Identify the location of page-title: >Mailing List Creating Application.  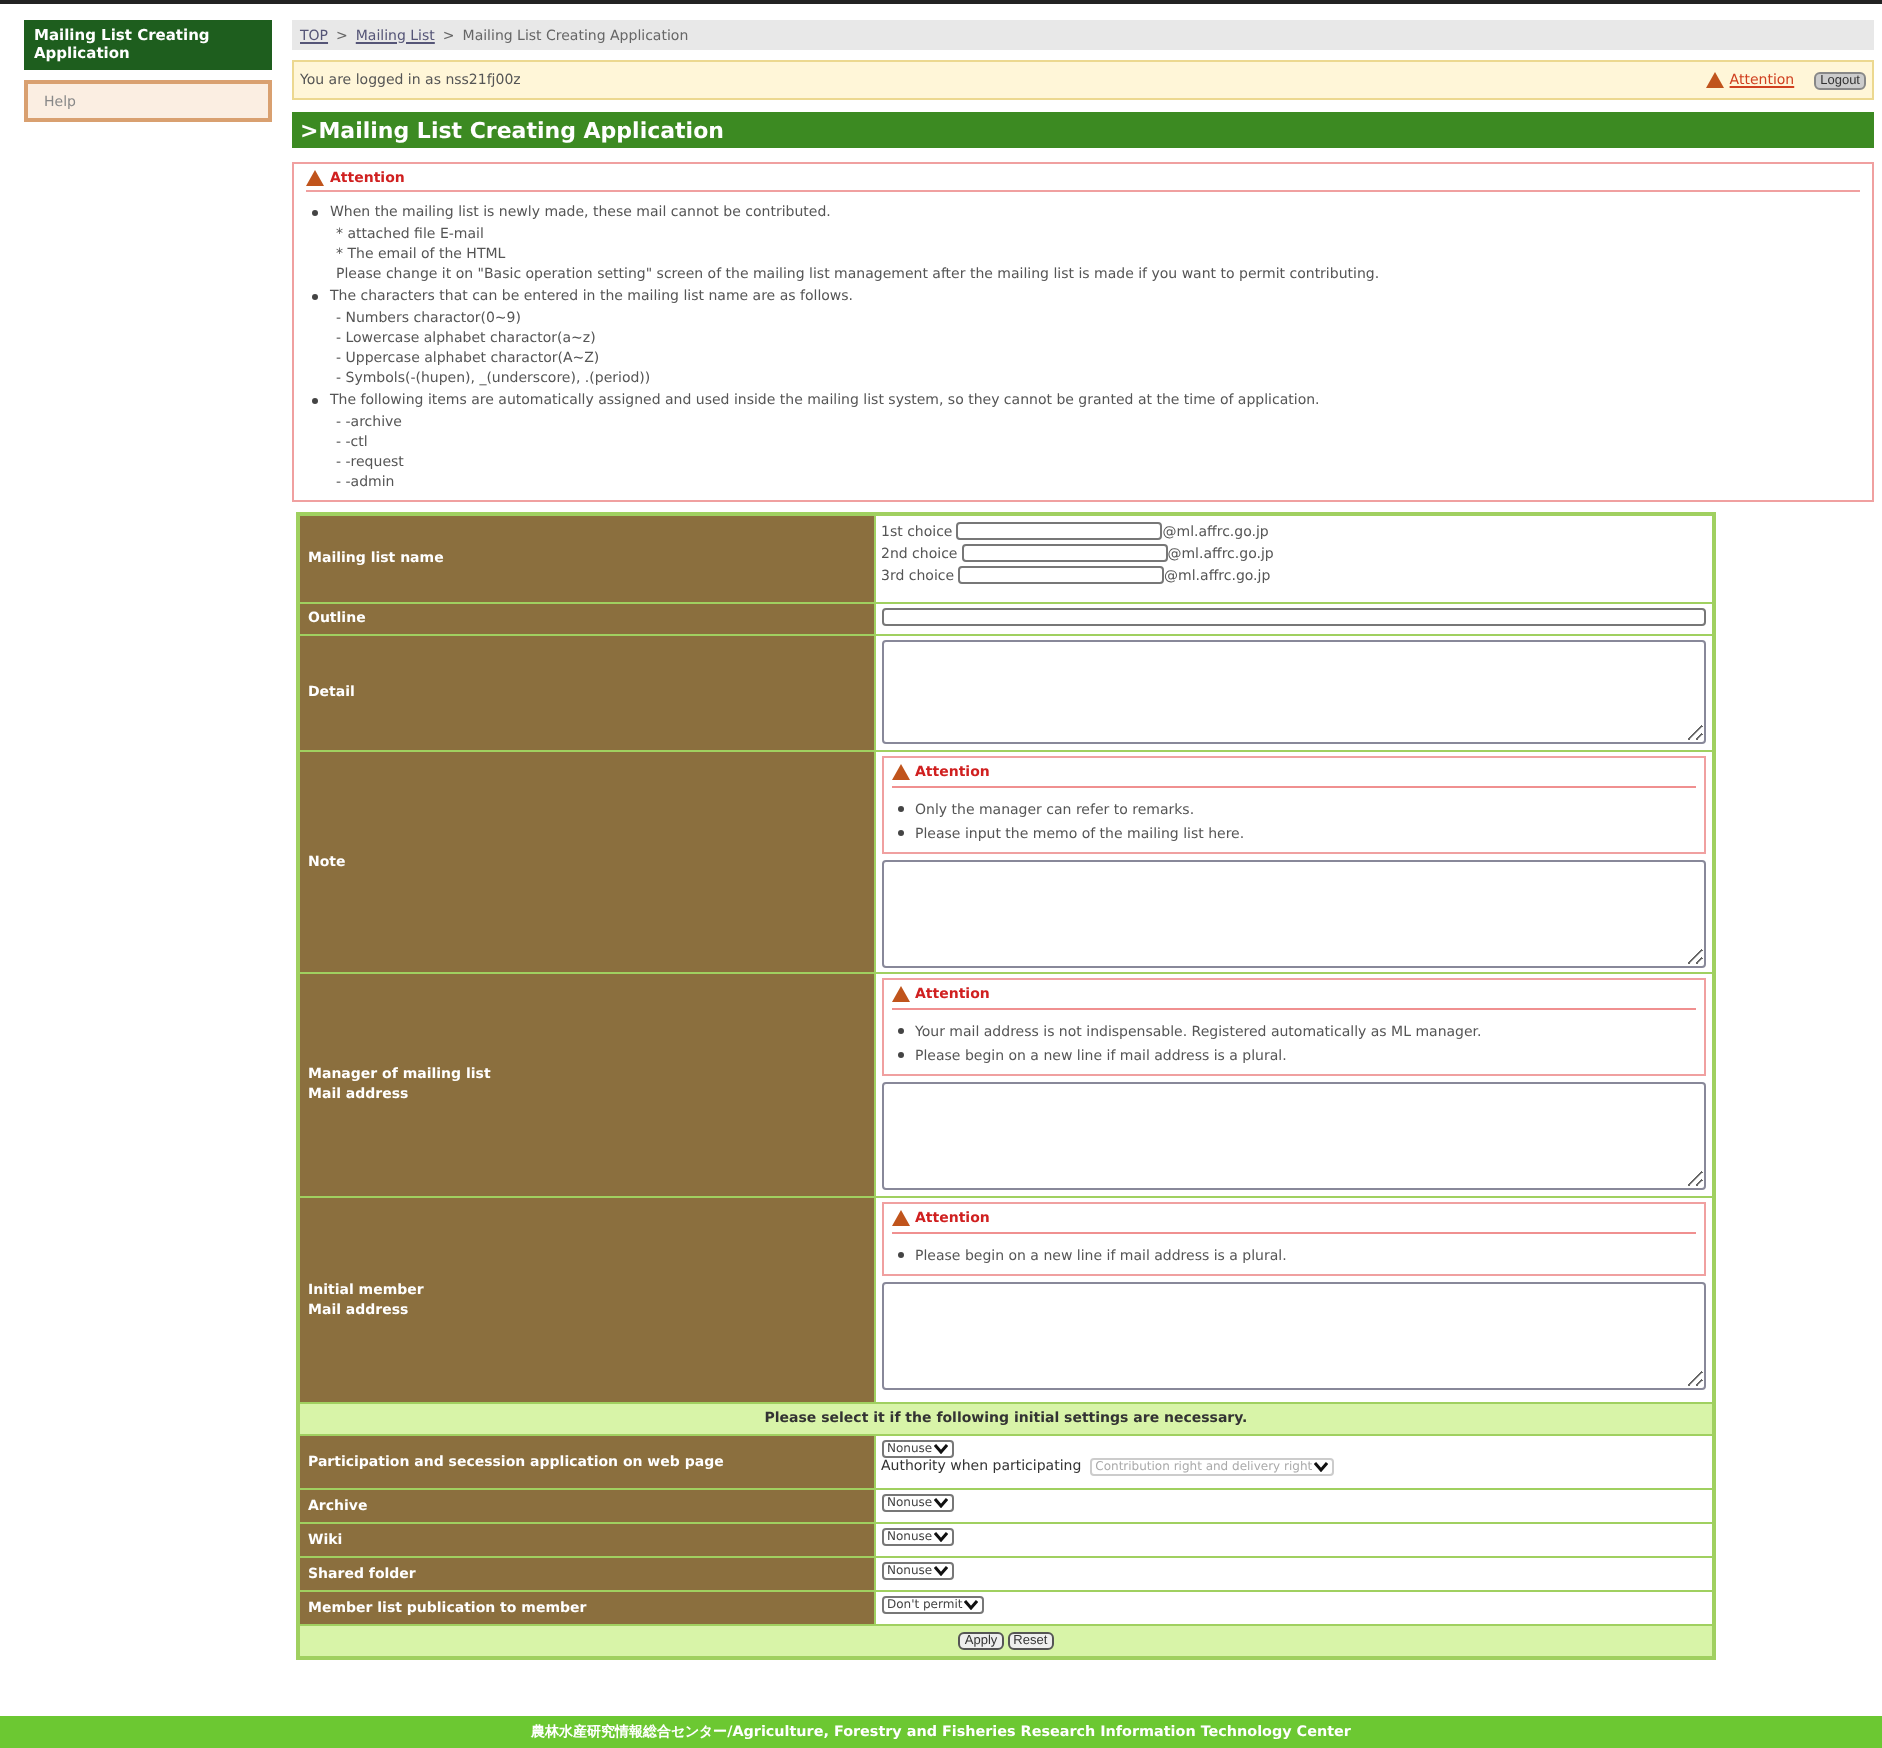
(1083, 130).